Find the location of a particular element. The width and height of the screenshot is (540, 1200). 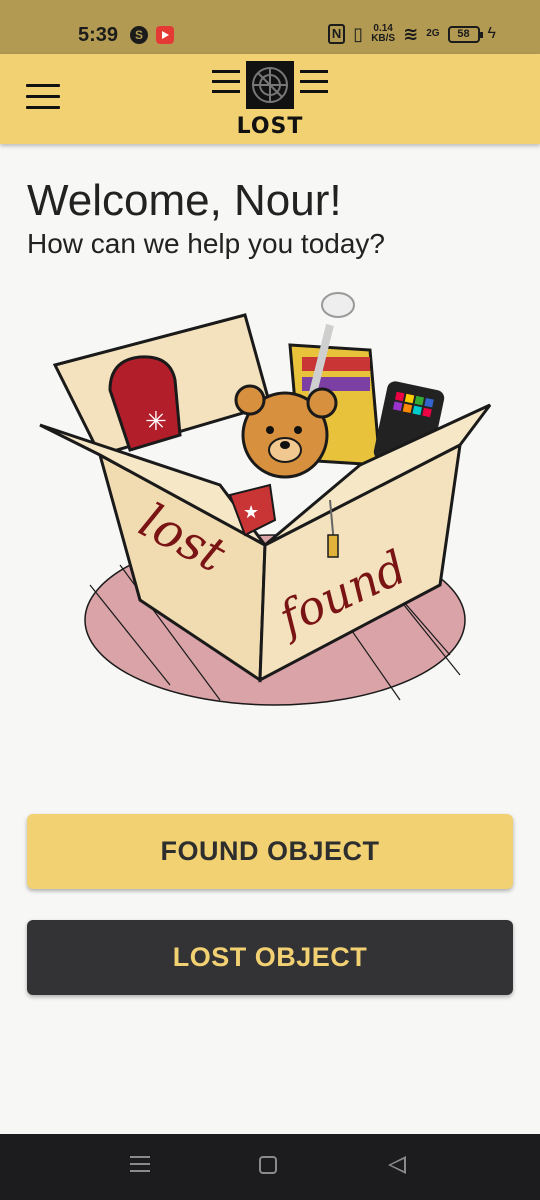

charging-icon: ϟ is located at coordinates (491, 33).